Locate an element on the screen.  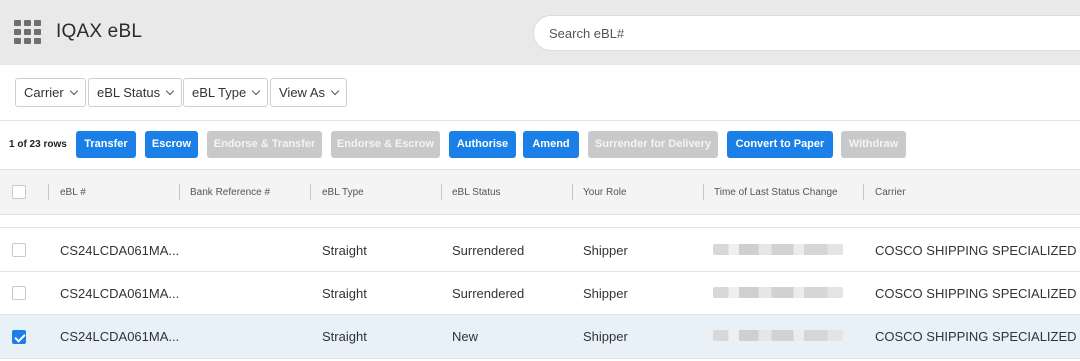
filter-label: View As is located at coordinates (302, 92).